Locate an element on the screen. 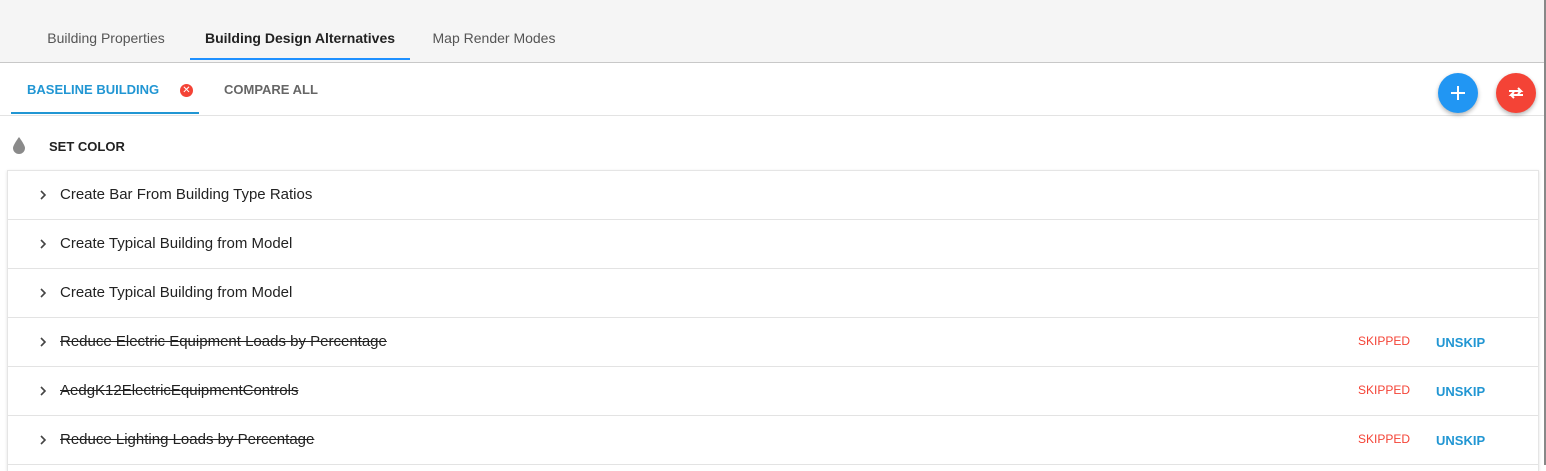  set-color-button: SET COLOR is located at coordinates (150, 146).